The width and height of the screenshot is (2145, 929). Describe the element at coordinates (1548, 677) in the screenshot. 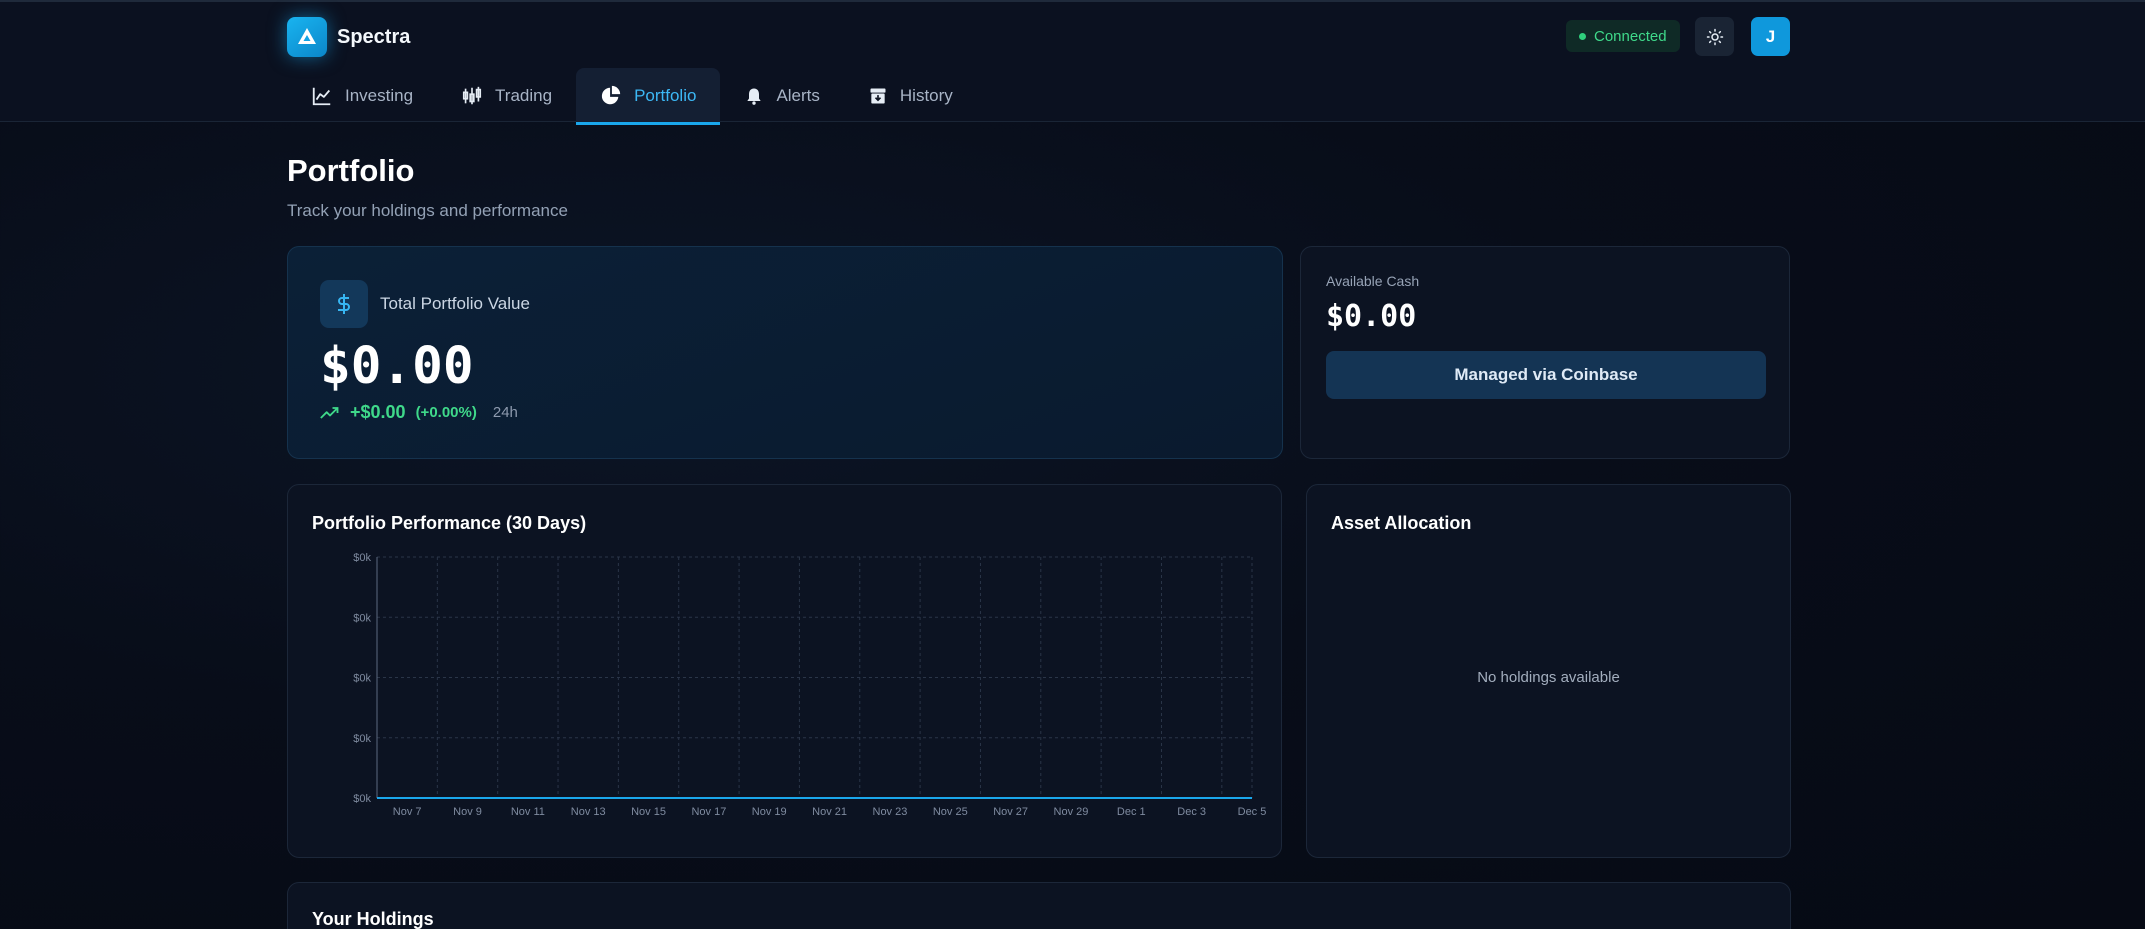

I see `no-holdings-message: No holdings available` at that location.